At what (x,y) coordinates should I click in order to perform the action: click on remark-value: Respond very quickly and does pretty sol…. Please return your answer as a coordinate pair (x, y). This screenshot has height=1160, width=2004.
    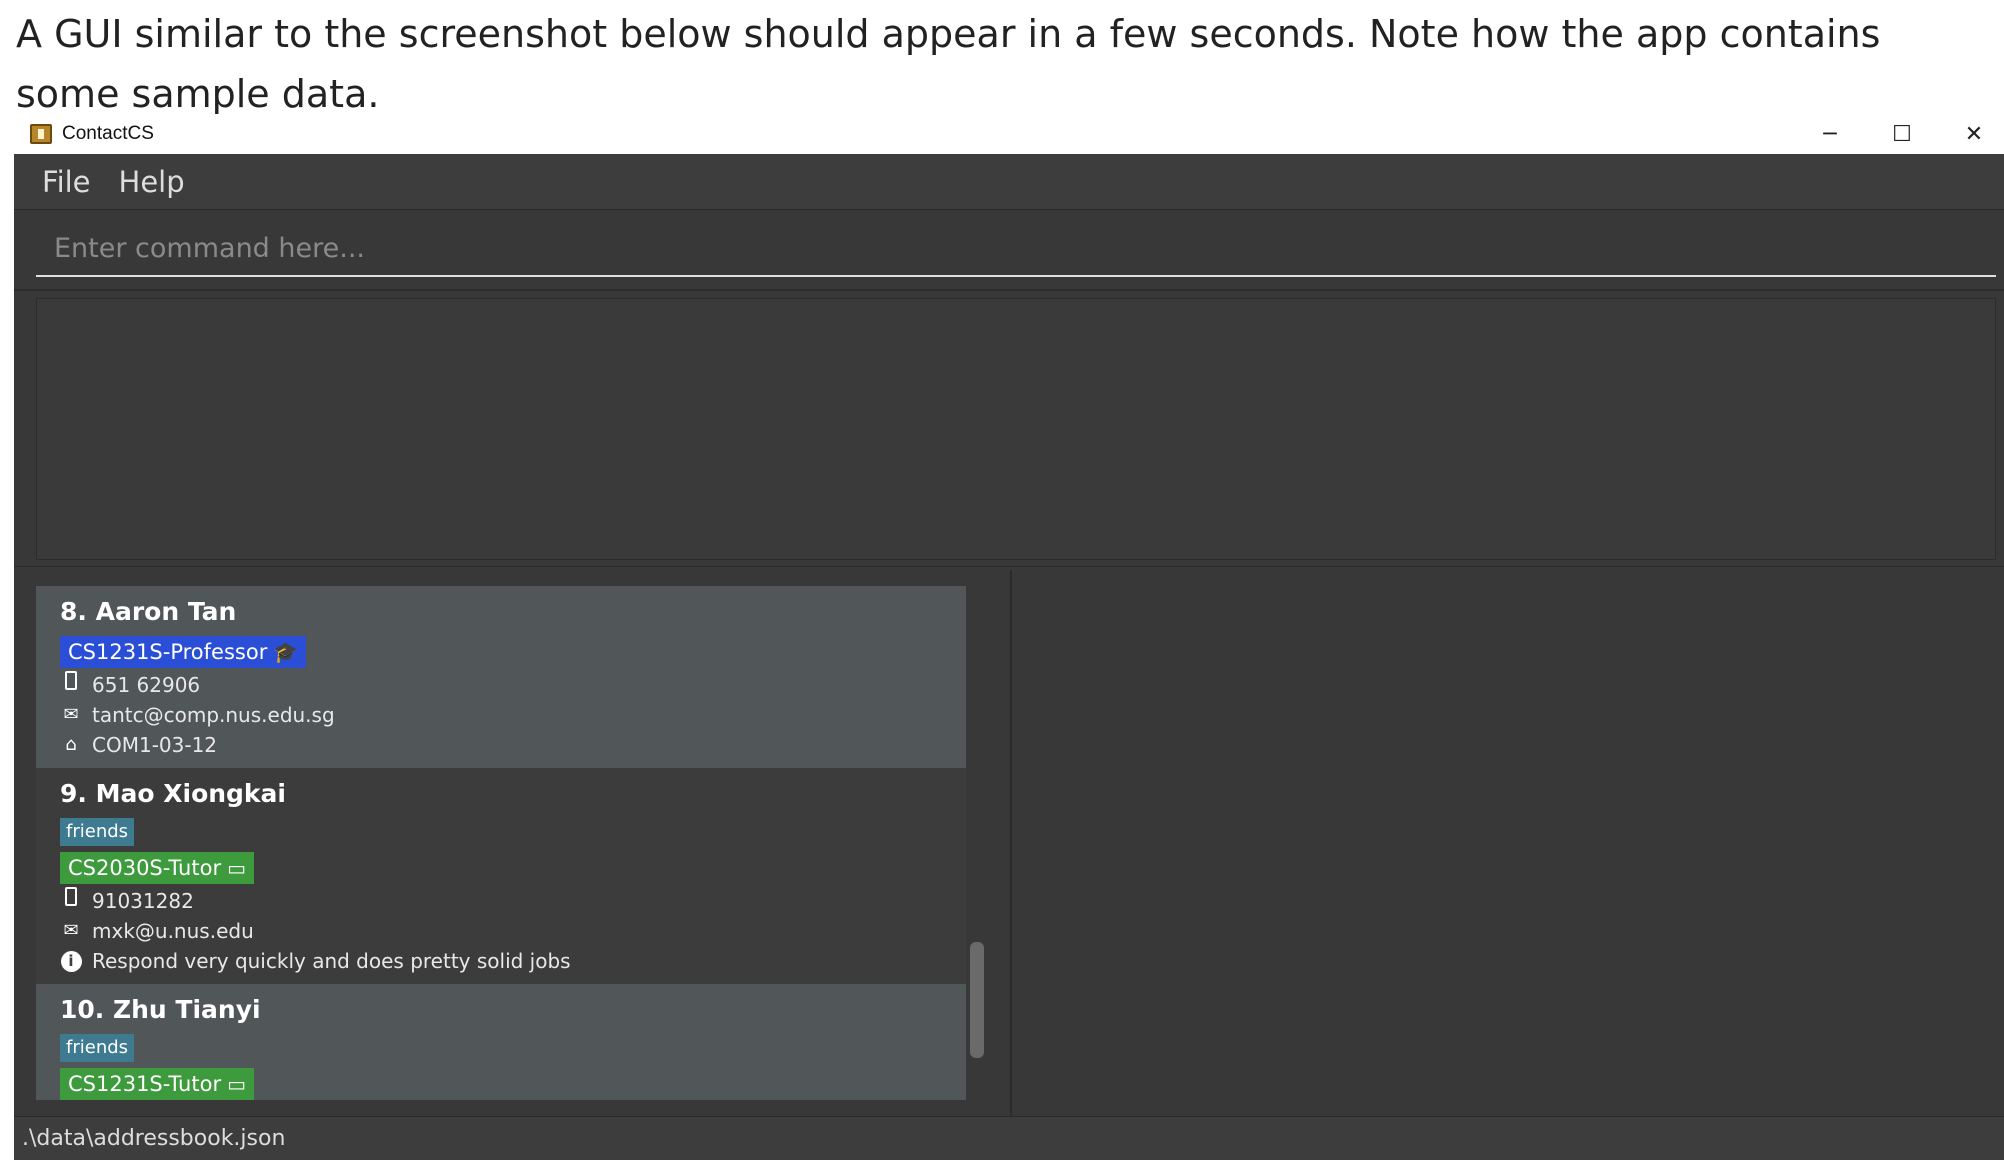
    Looking at the image, I should click on (331, 961).